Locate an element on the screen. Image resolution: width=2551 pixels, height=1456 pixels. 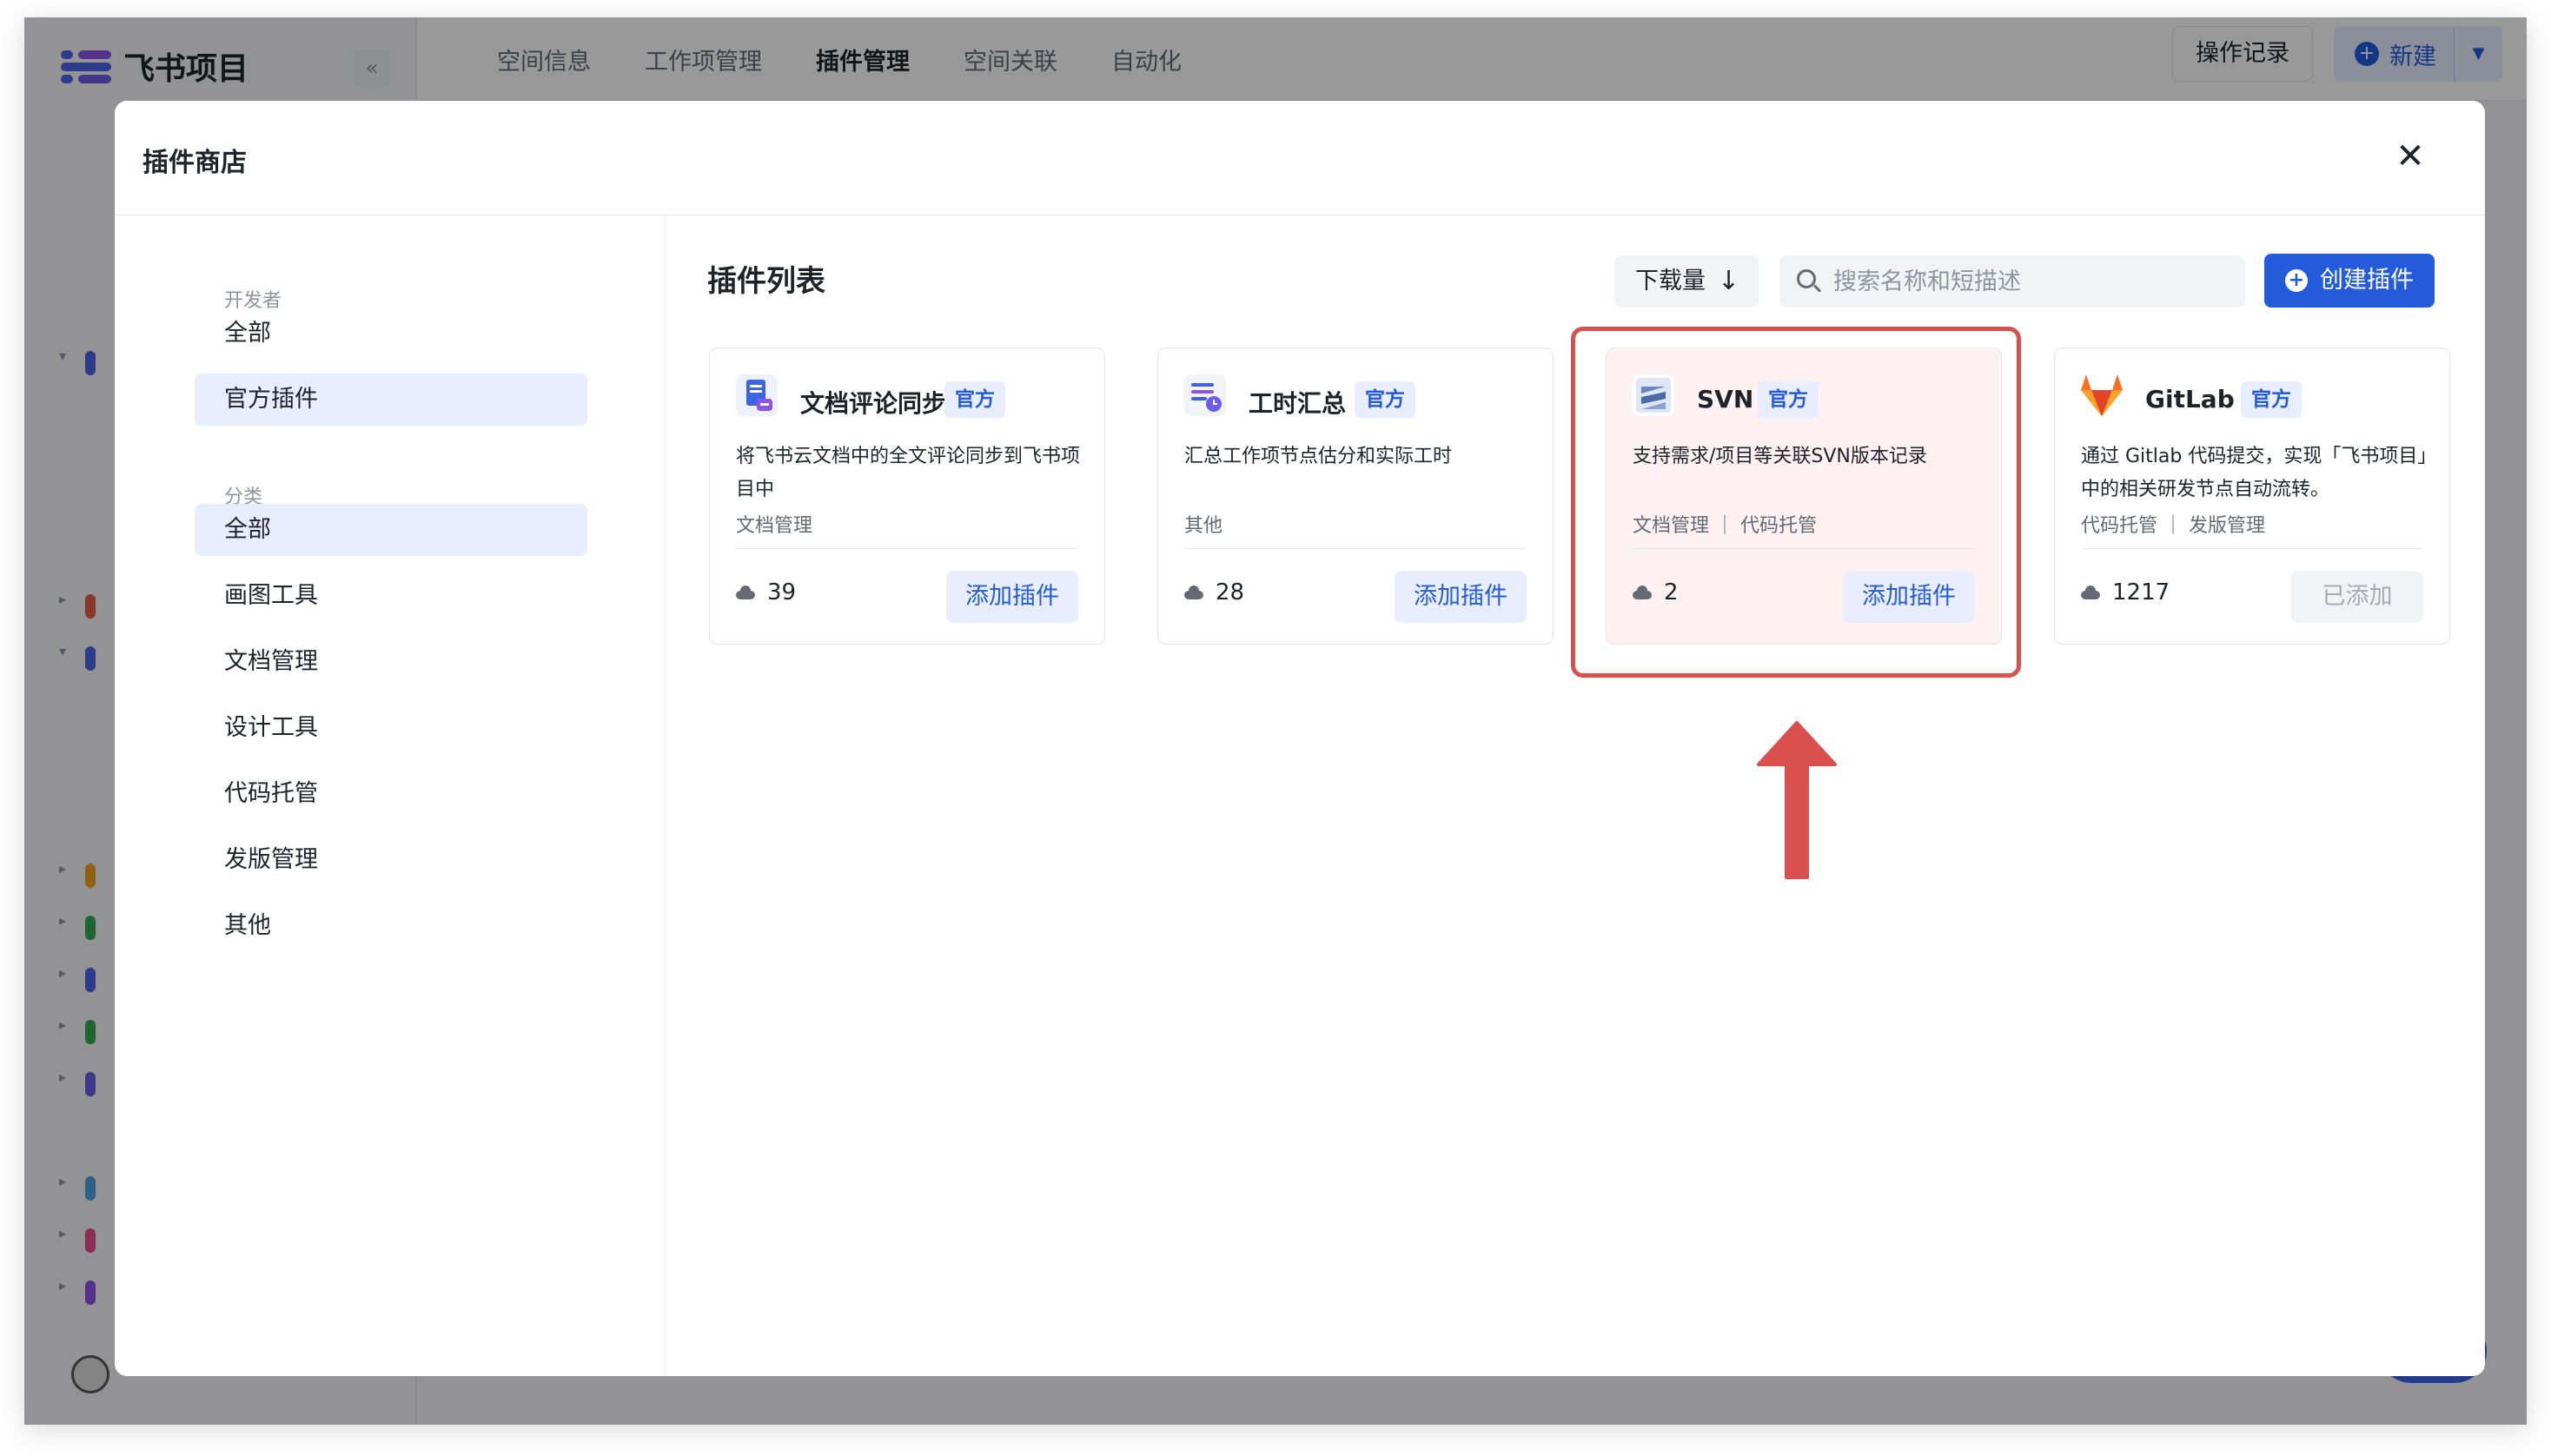
sort-by-downloads-button: 下载量 ↓ is located at coordinates (1686, 281).